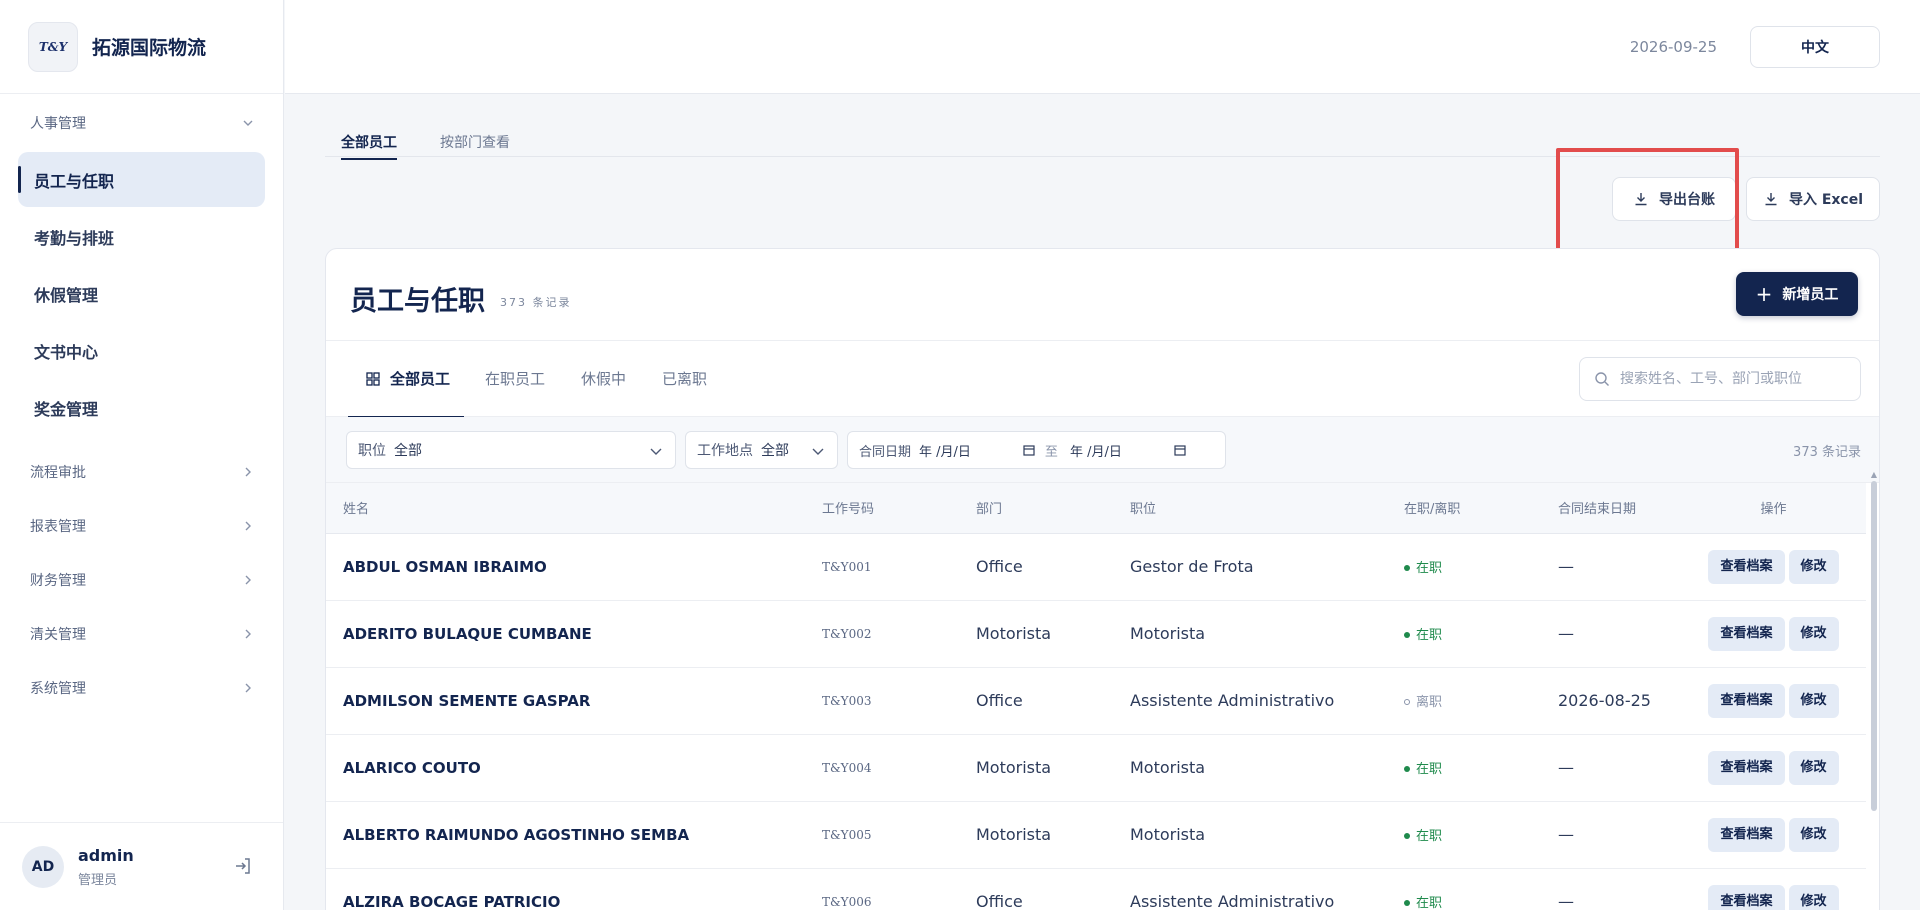  Describe the element at coordinates (1730, 379) in the screenshot. I see `search-input` at that location.